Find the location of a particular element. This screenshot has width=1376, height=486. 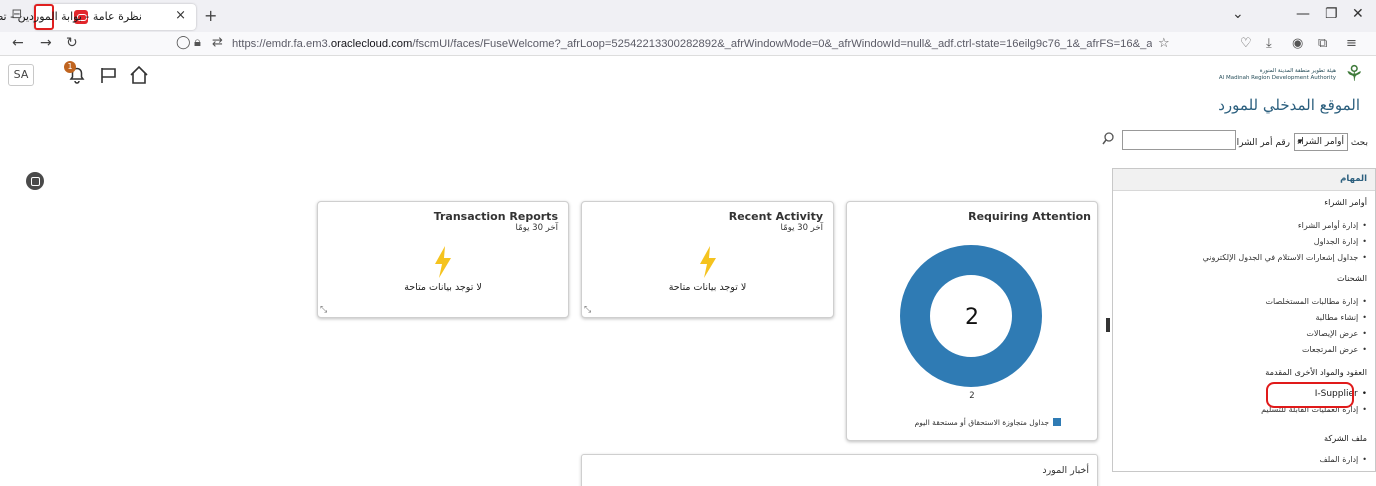

account-icon: ◉ is located at coordinates (1297, 43).